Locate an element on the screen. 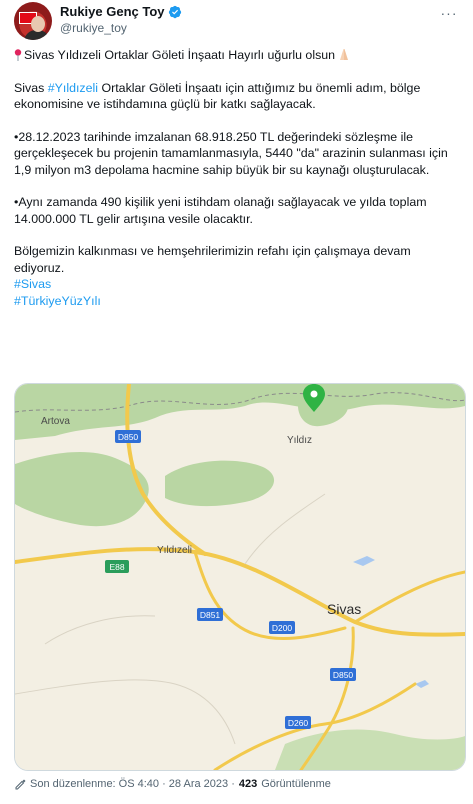 The image size is (473, 804). road-shield-d850-south: D850 is located at coordinates (343, 674).